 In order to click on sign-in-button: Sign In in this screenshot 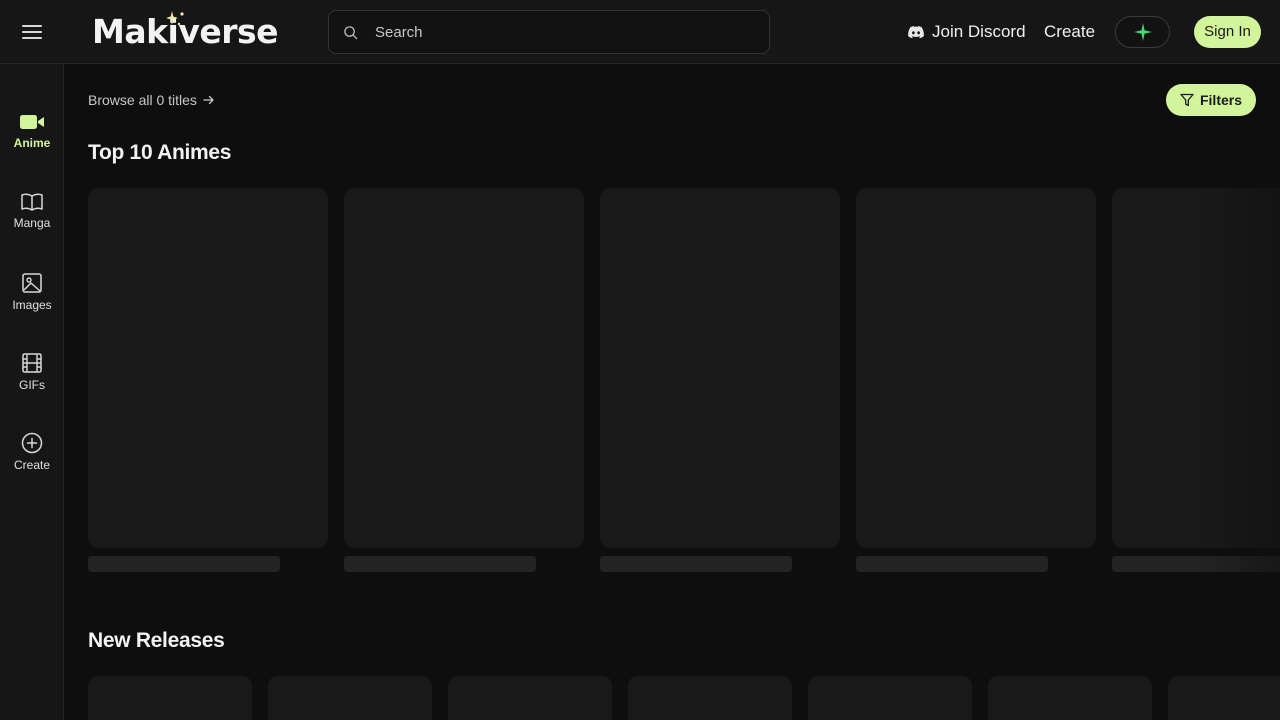, I will do `click(1227, 32)`.